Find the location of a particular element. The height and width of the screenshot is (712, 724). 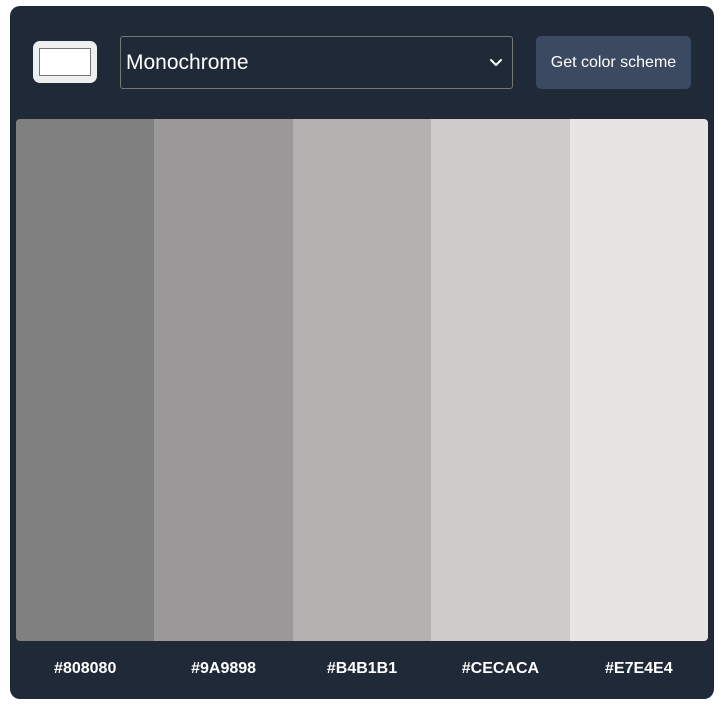

seed-color-picker is located at coordinates (65, 62).